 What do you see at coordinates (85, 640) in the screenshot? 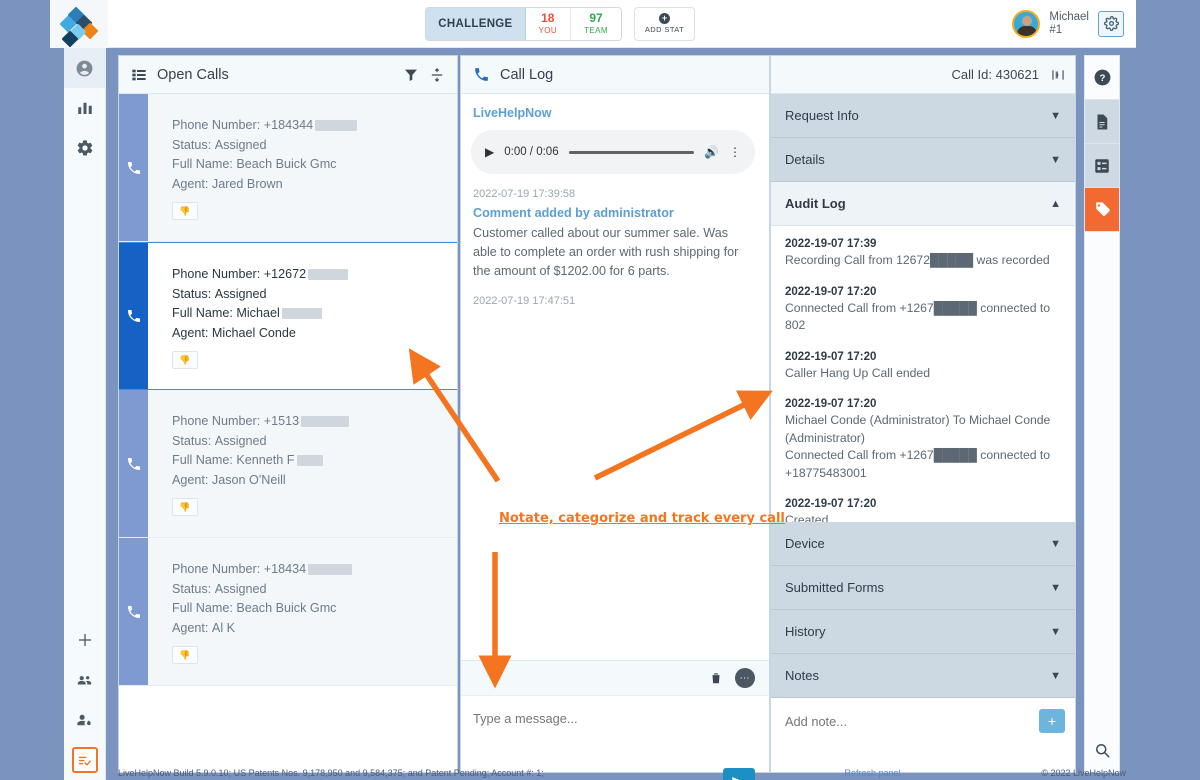
I see `sidebar-item-add` at bounding box center [85, 640].